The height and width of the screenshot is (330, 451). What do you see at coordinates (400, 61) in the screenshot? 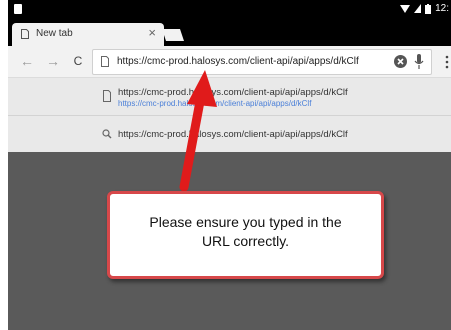
I see `clear-icon` at bounding box center [400, 61].